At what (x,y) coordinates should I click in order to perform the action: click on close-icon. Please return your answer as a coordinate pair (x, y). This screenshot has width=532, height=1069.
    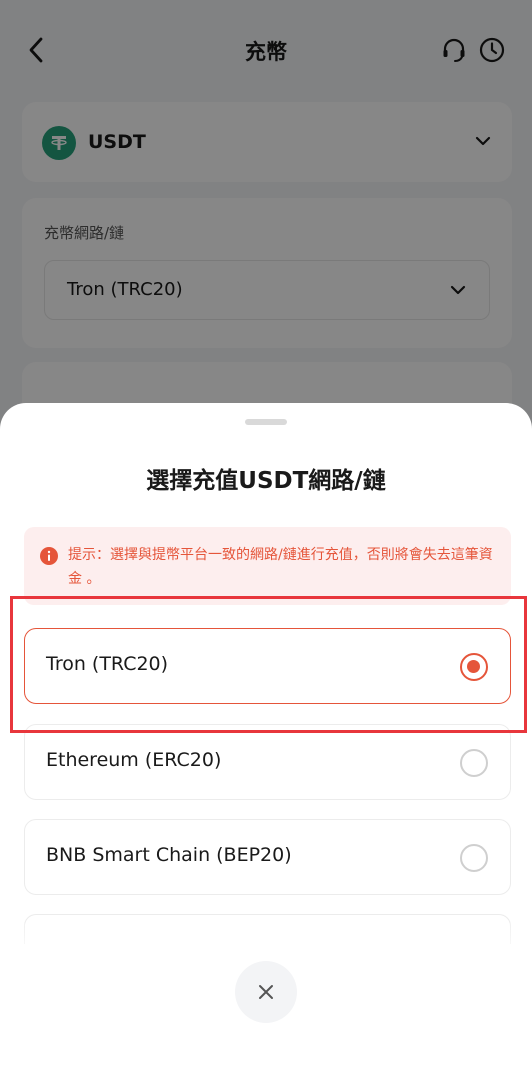
    Looking at the image, I should click on (266, 992).